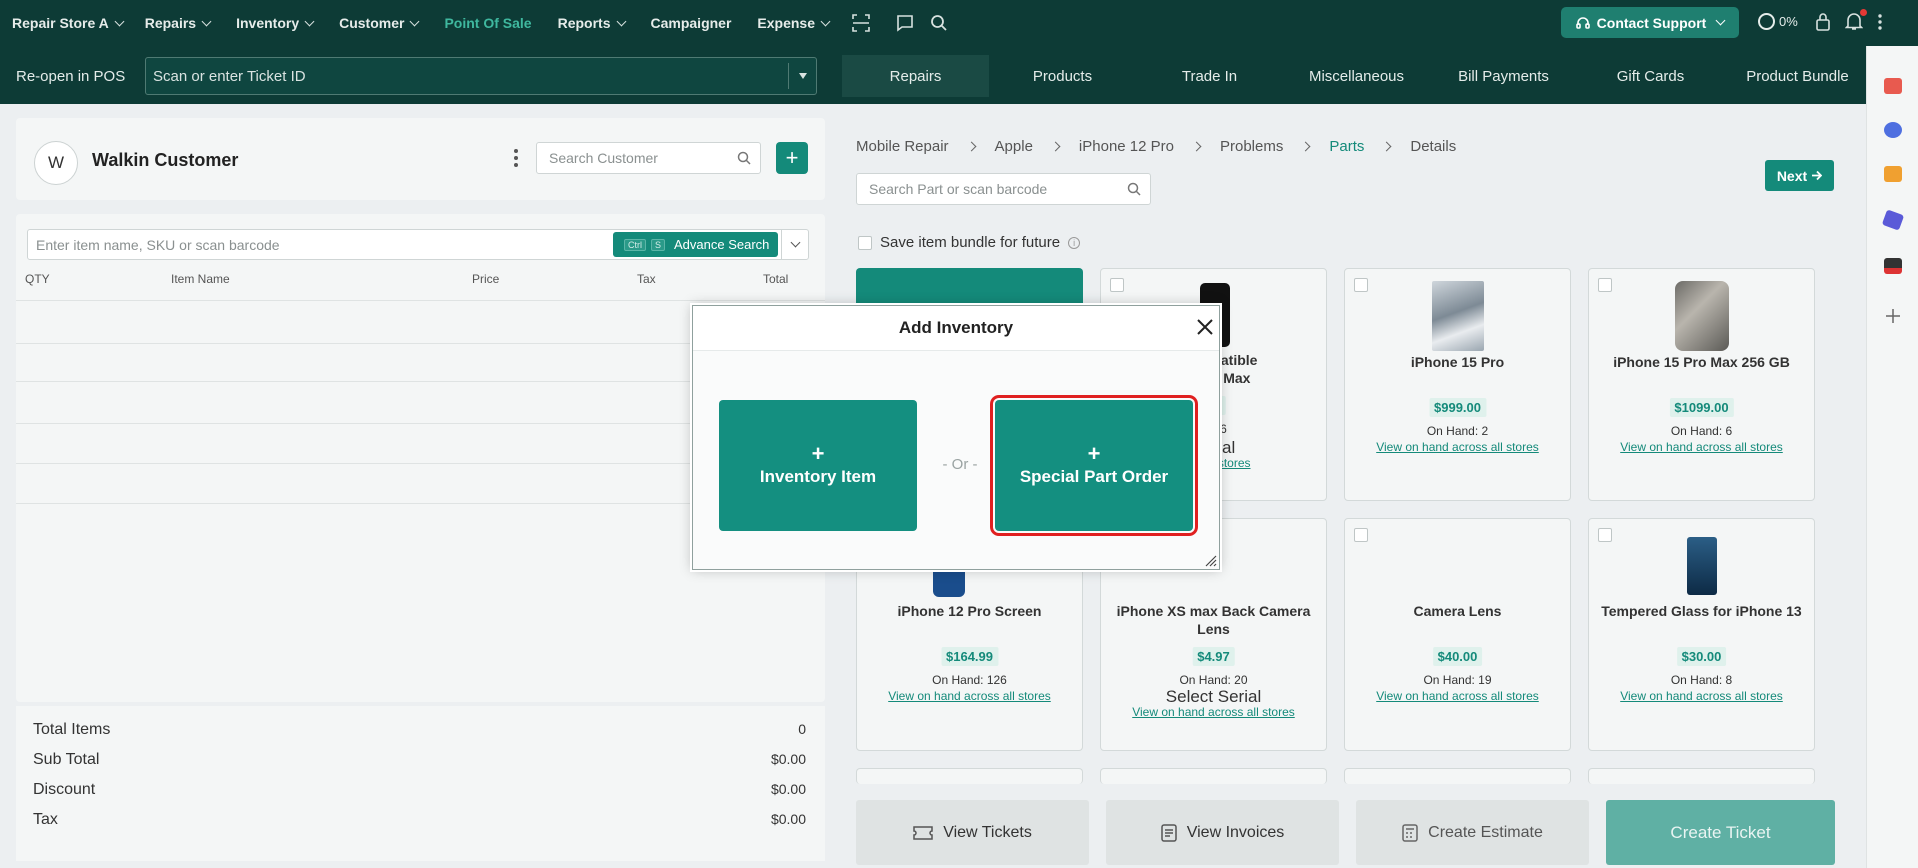 This screenshot has height=868, width=1918. What do you see at coordinates (969, 611) in the screenshot?
I see `product-name: iPhone 12 Pro Screen` at bounding box center [969, 611].